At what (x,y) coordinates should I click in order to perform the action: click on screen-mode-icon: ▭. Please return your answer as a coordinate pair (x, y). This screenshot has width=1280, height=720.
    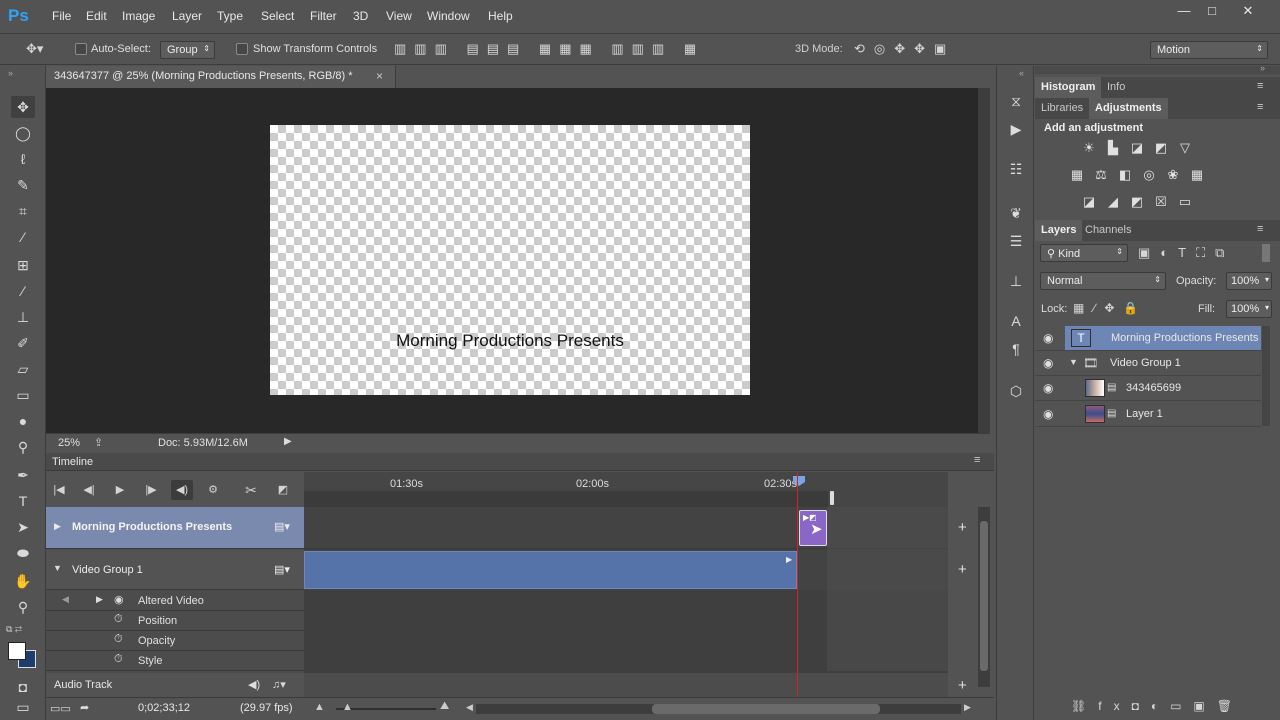
    Looking at the image, I should click on (23, 707).